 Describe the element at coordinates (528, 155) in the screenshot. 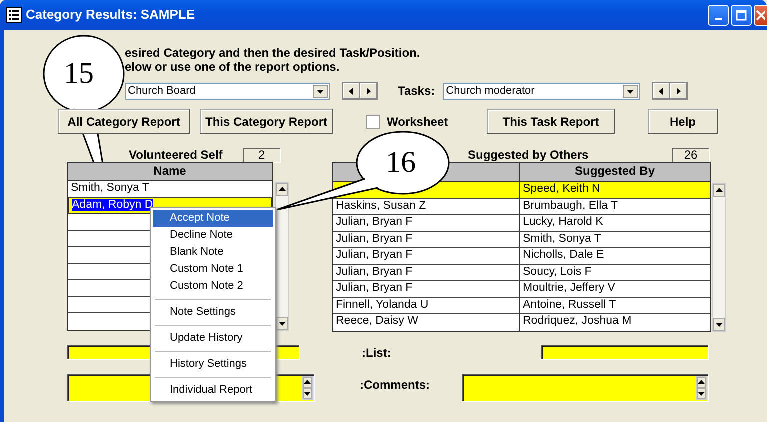

I see `section-label: Suggested by Others` at that location.